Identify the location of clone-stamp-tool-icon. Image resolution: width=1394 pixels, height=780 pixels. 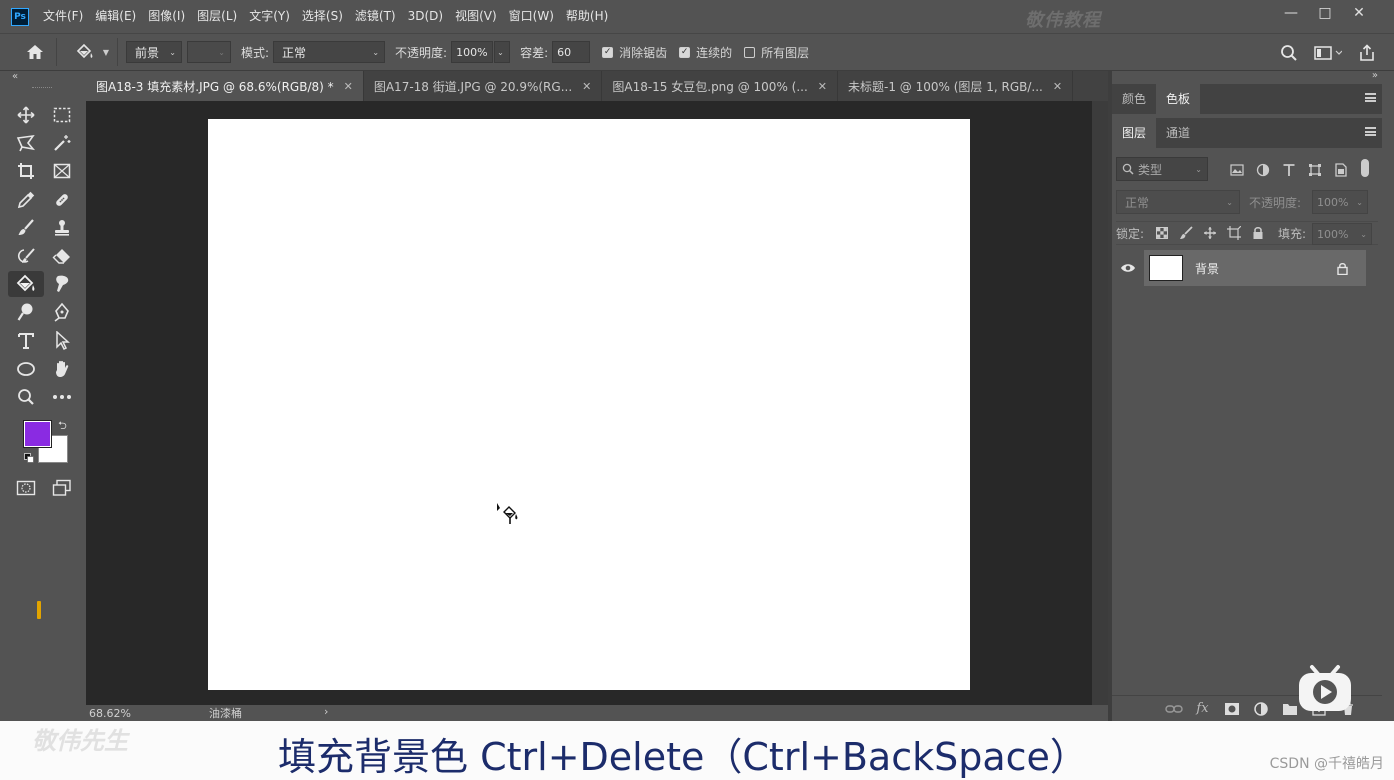
(62, 228).